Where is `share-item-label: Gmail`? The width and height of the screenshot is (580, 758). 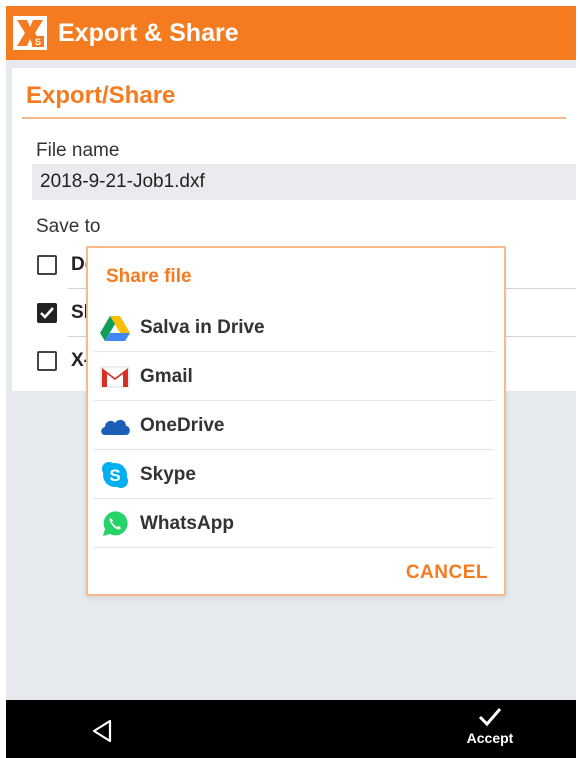
share-item-label: Gmail is located at coordinates (166, 376).